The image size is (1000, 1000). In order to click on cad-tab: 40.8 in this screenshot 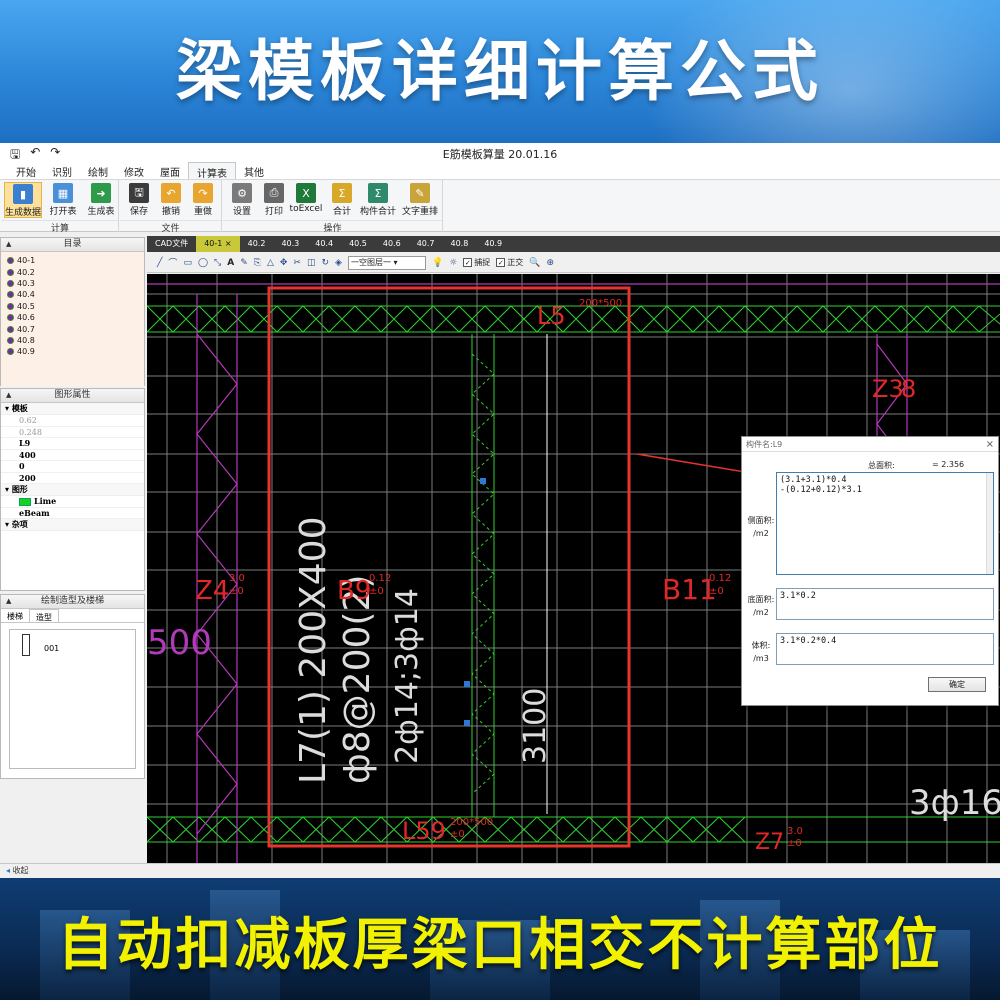, I will do `click(460, 244)`.